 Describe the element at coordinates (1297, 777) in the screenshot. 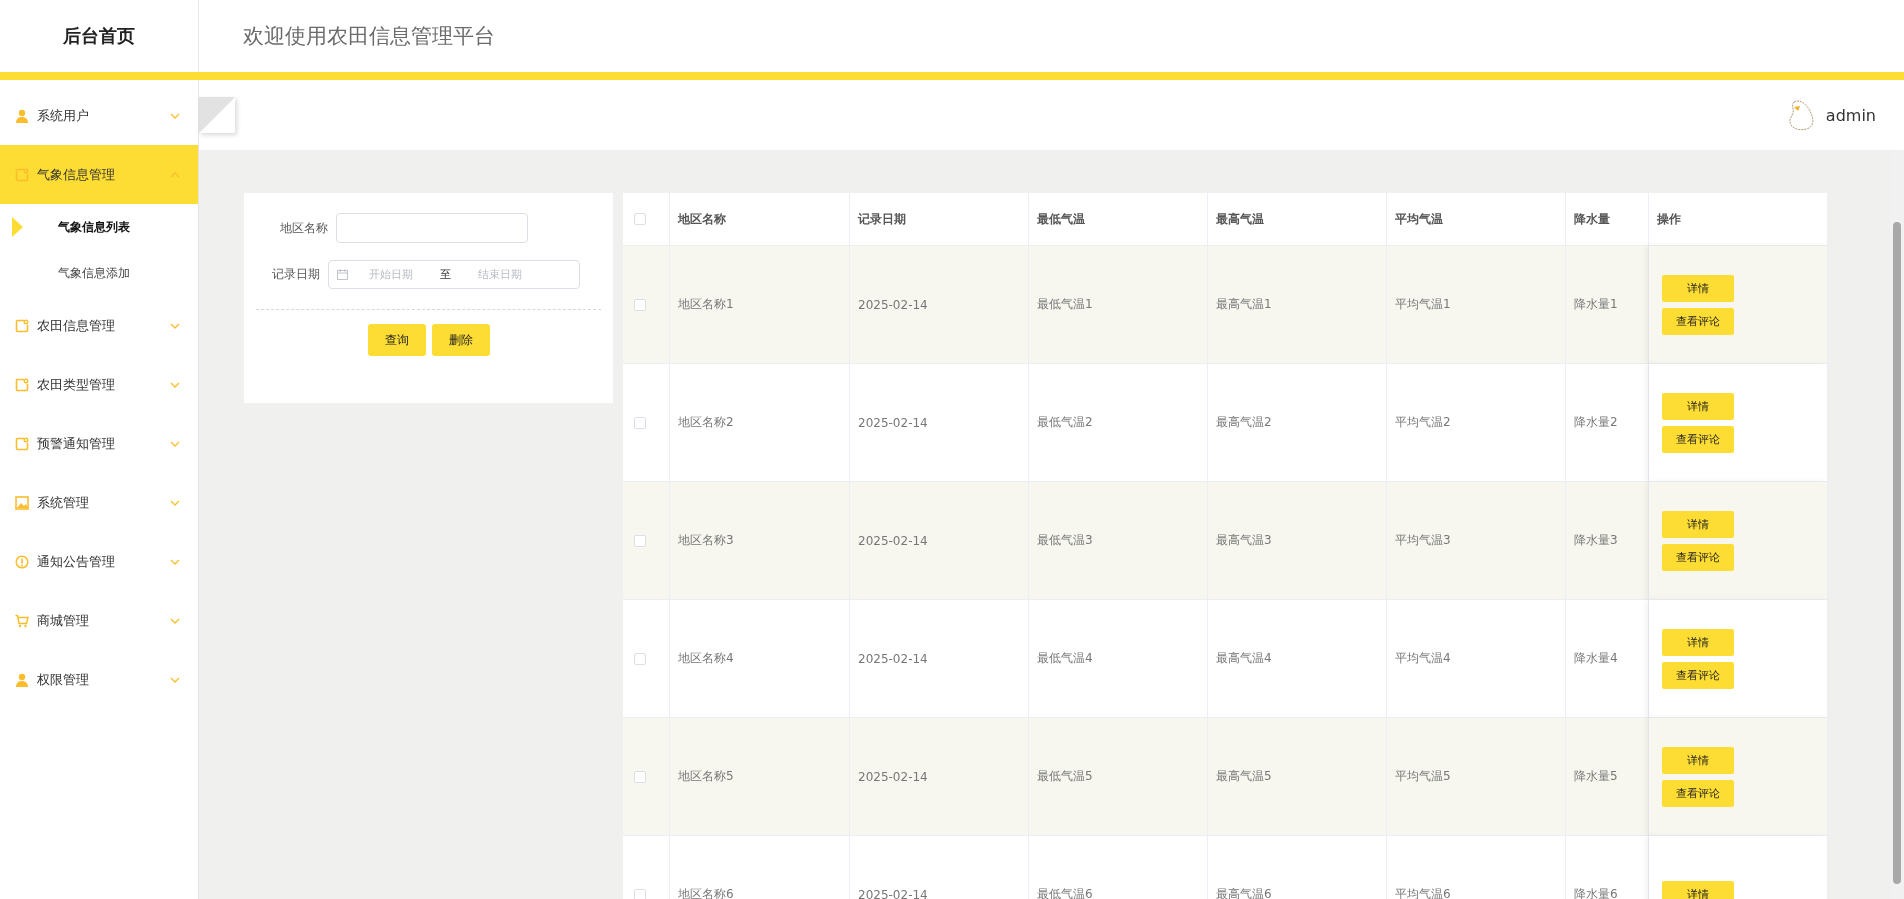

I see `table-cell: 最高气温5` at that location.